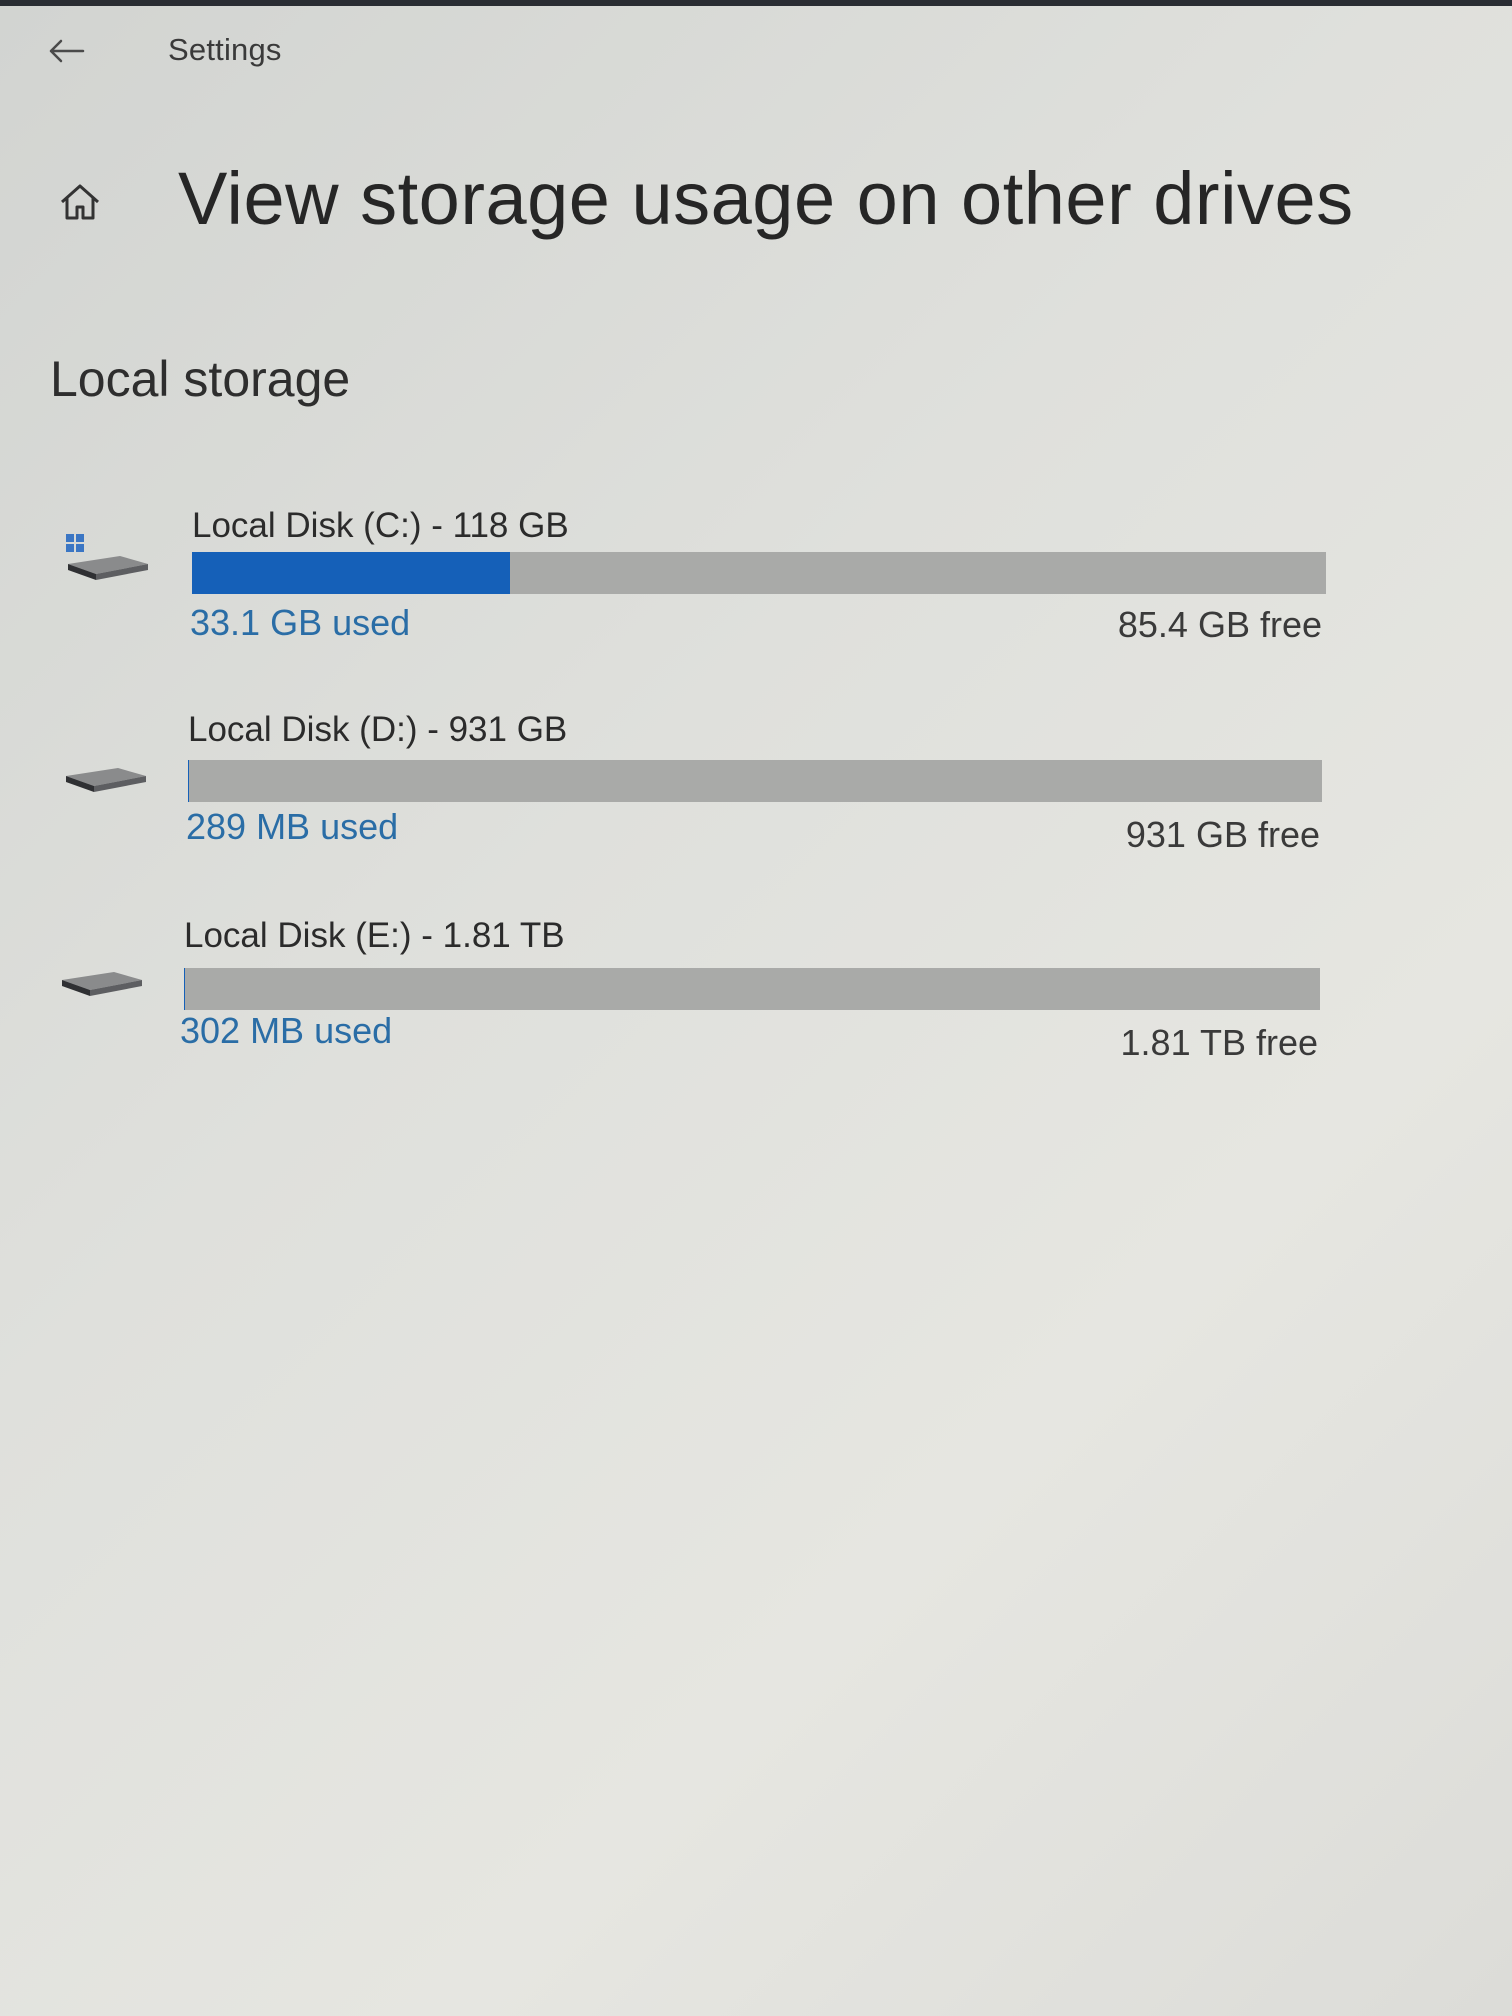 The image size is (1512, 2016). I want to click on home-icon, so click(80, 202).